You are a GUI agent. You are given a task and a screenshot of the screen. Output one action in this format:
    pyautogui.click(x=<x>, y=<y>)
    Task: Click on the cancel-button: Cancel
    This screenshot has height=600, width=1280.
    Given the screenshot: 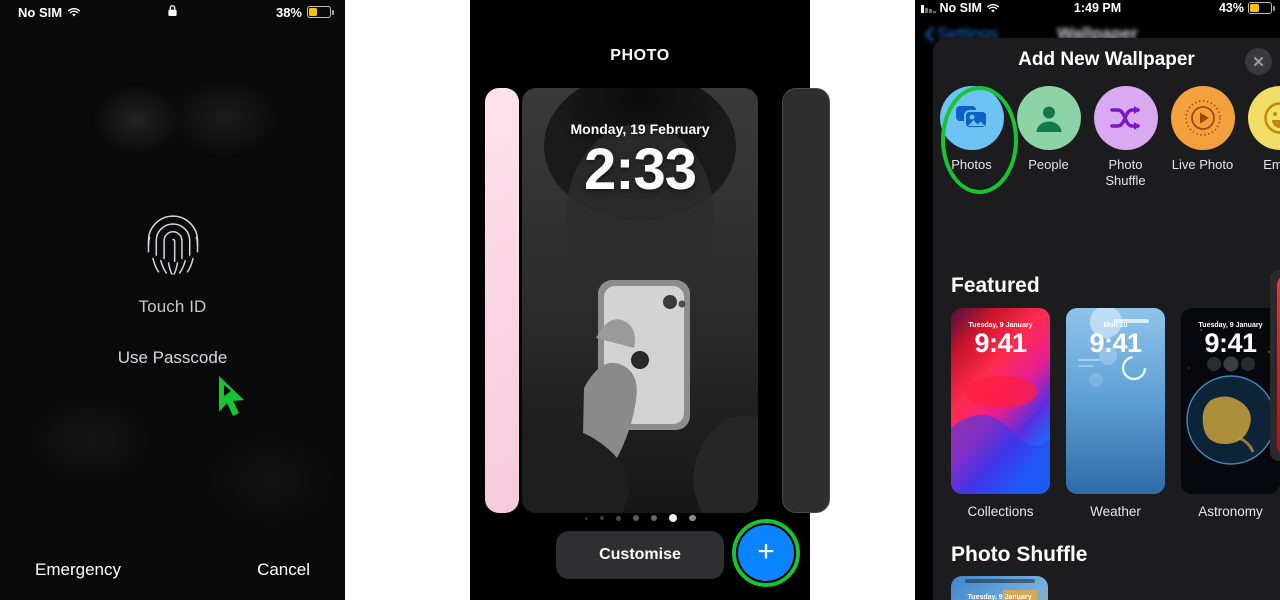 What is the action you would take?
    pyautogui.click(x=283, y=570)
    